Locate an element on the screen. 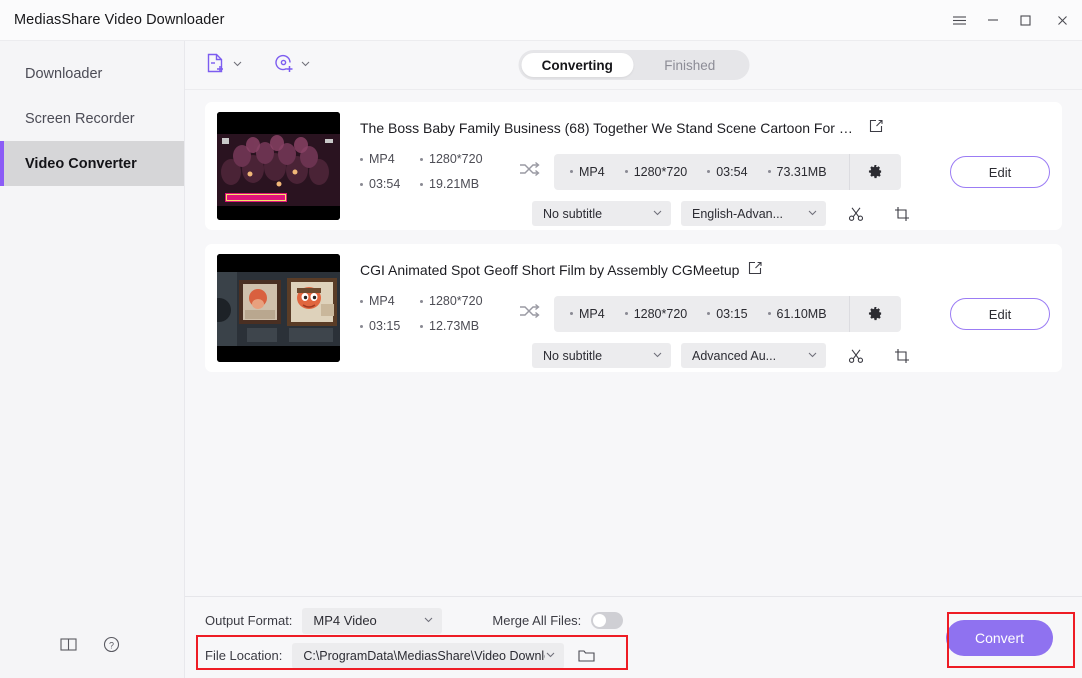 The width and height of the screenshot is (1082, 678). toolbar: Converting Finished is located at coordinates (633, 65).